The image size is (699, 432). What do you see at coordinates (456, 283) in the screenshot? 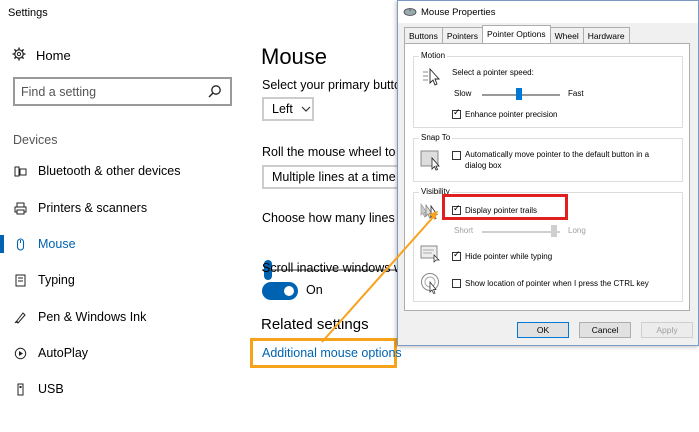
I see `show-location-checkbox` at bounding box center [456, 283].